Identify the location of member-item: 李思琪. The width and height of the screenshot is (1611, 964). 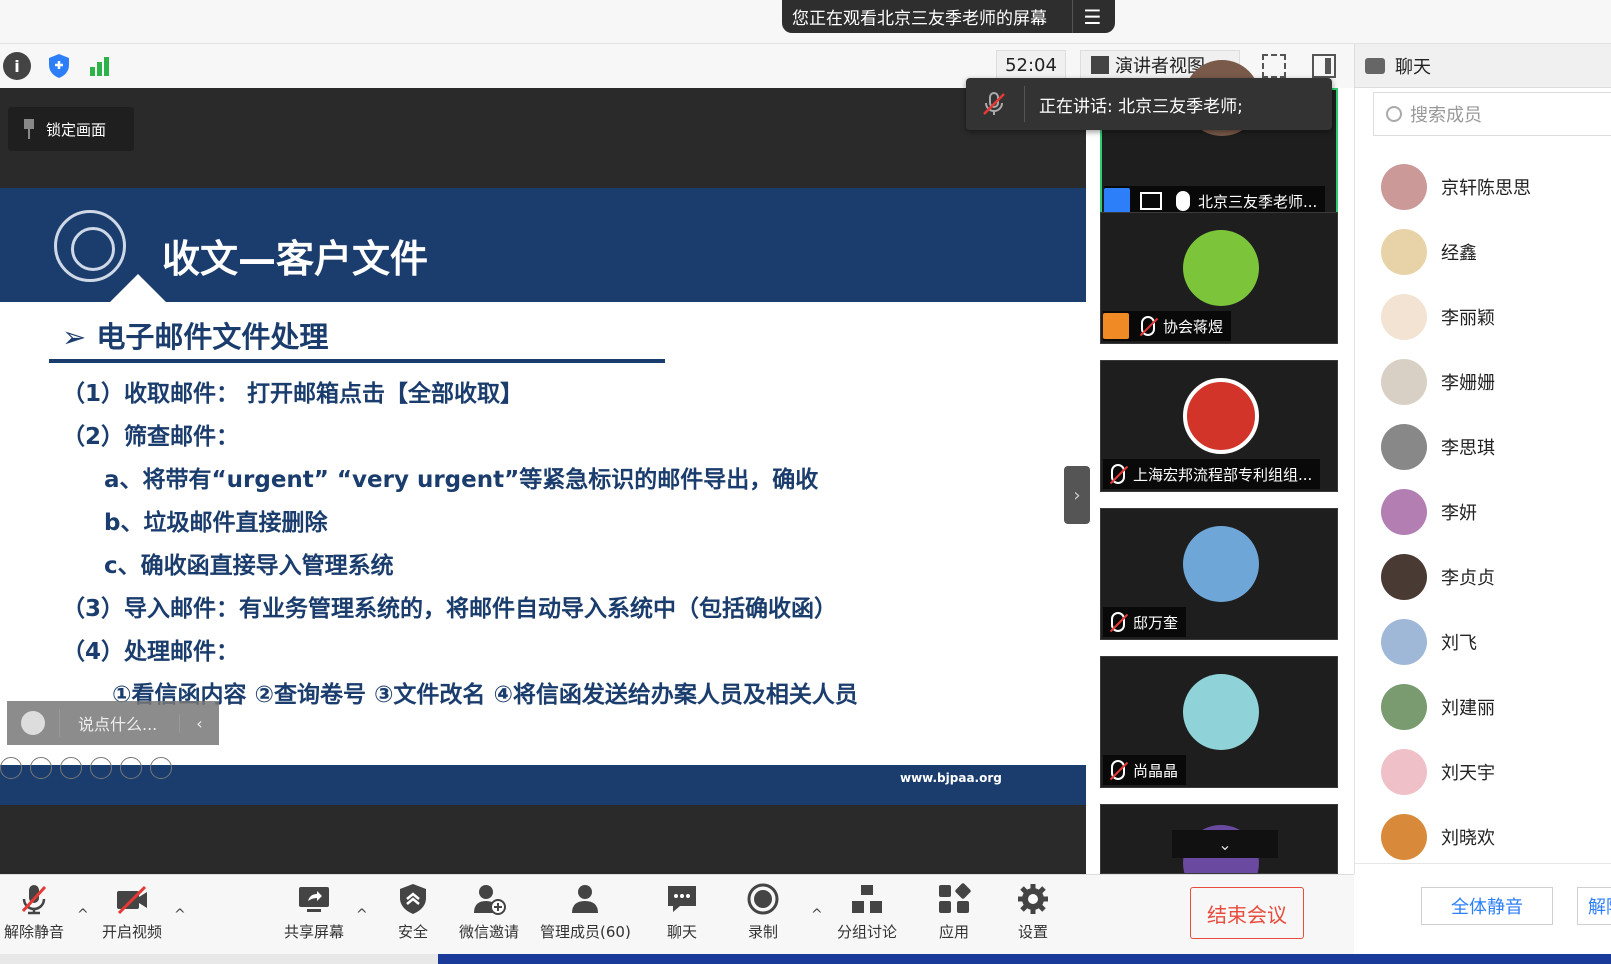
(1438, 447).